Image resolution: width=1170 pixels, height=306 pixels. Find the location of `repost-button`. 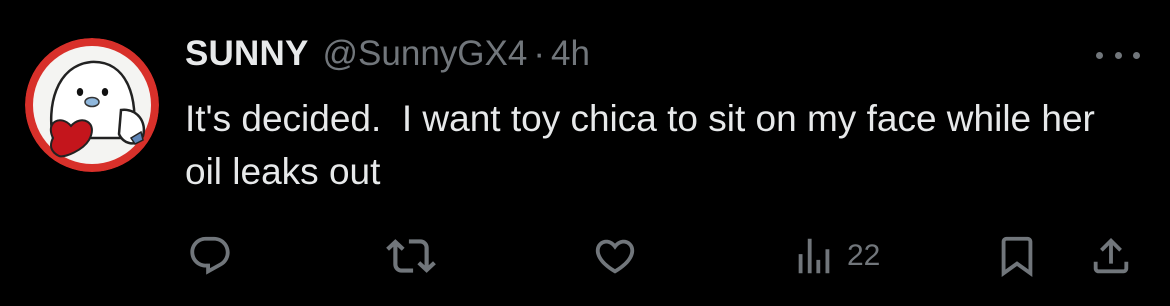

repost-button is located at coordinates (411, 256).